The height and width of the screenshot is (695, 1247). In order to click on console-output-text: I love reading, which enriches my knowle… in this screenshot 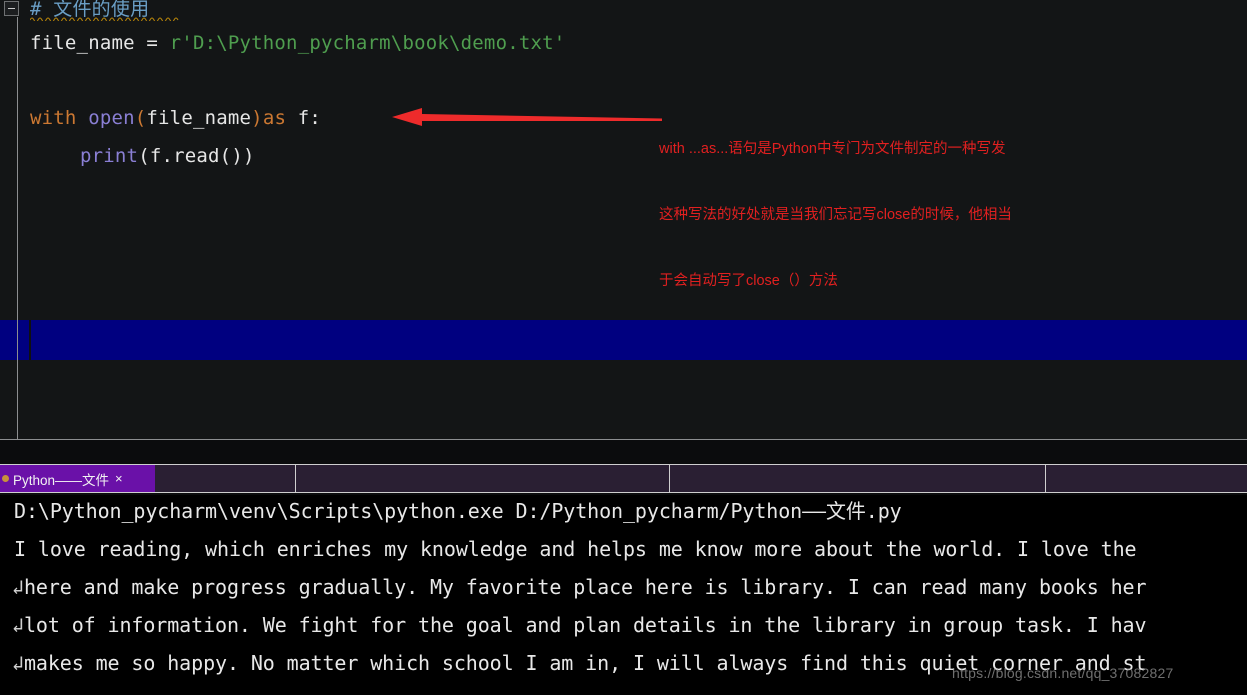, I will do `click(575, 549)`.